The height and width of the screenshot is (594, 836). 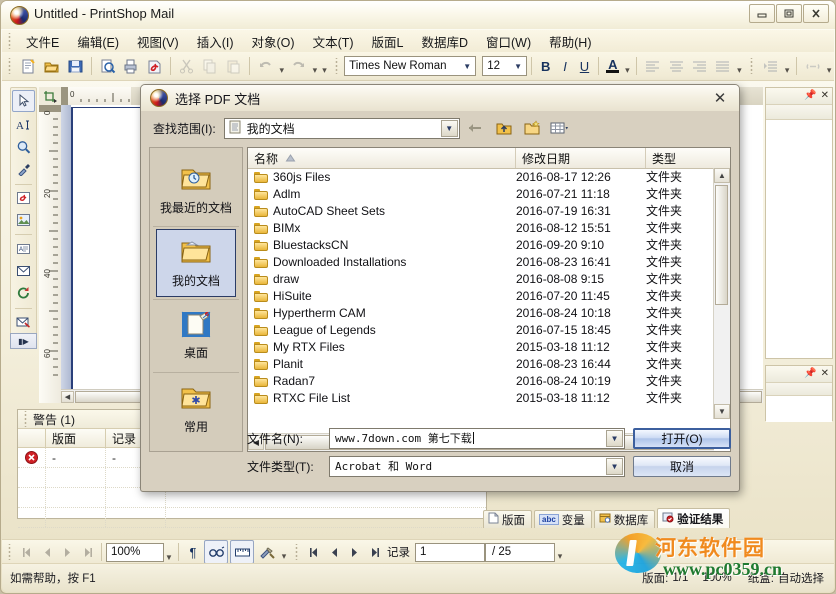 I want to click on vscroll-thumb, so click(x=721, y=245).